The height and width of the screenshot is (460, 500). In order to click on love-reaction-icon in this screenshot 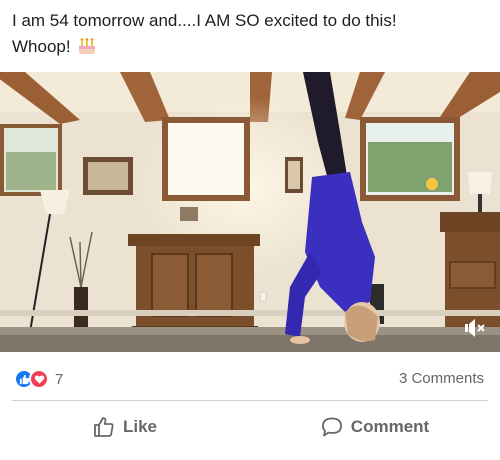, I will do `click(39, 379)`.